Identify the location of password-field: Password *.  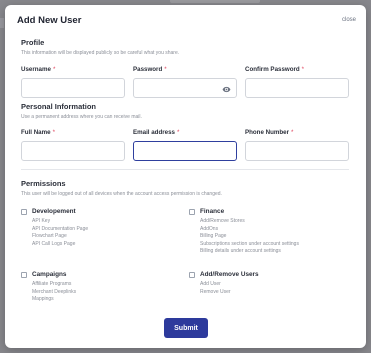
(185, 83).